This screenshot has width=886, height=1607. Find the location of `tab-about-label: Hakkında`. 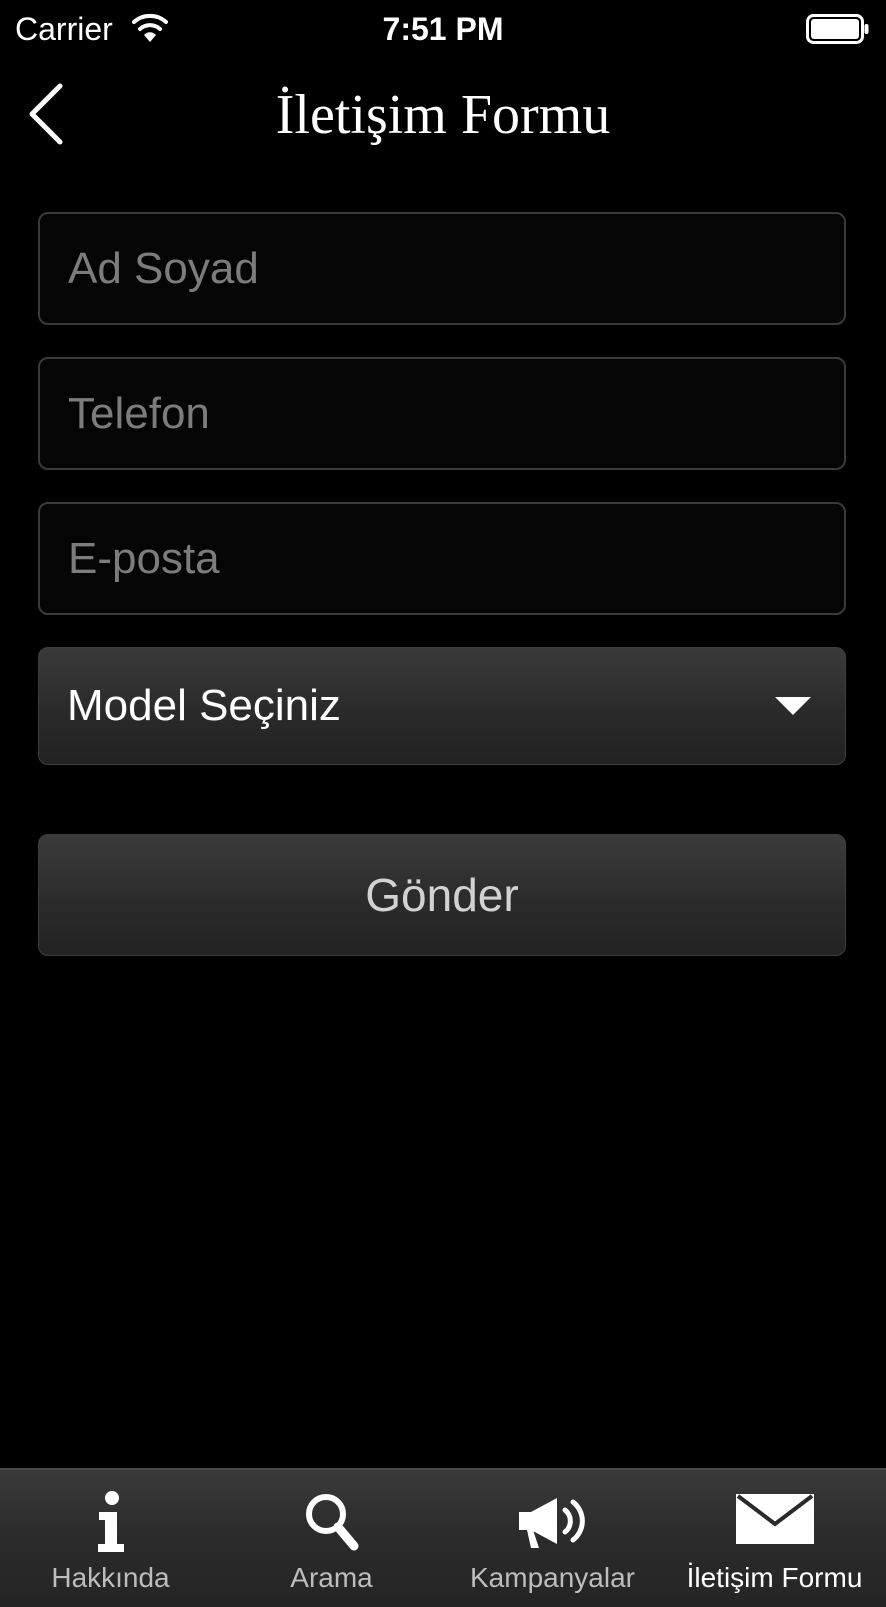

tab-about-label: Hakkında is located at coordinates (110, 1577).